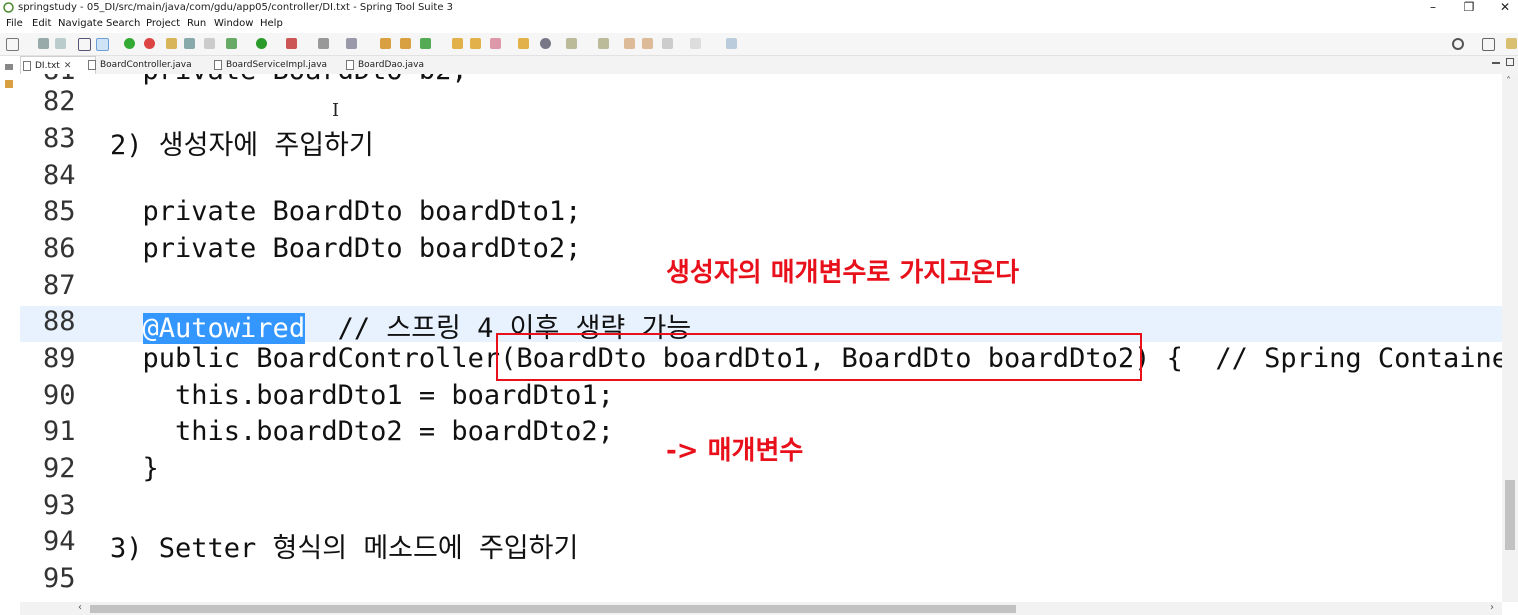 The height and width of the screenshot is (615, 1518). What do you see at coordinates (346, 248) in the screenshot?
I see `line-text: private BoardDto boardDto2;` at bounding box center [346, 248].